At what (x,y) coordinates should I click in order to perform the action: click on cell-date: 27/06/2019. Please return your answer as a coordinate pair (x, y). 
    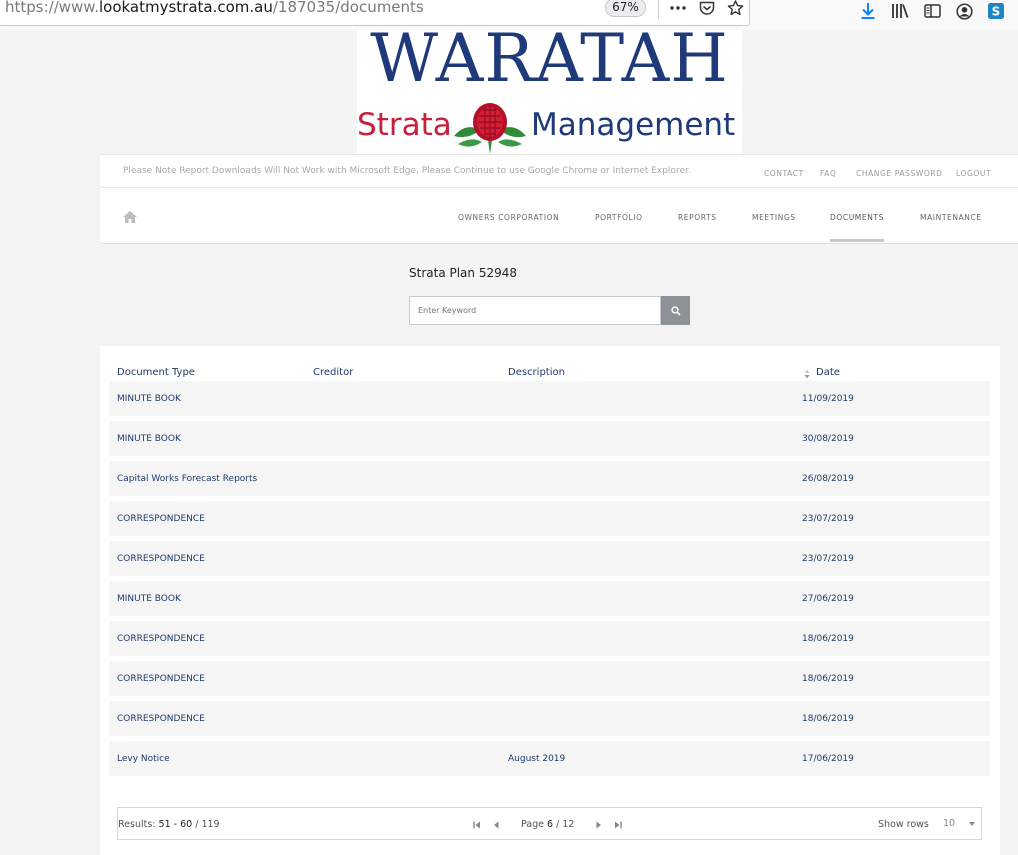
    Looking at the image, I should click on (828, 599).